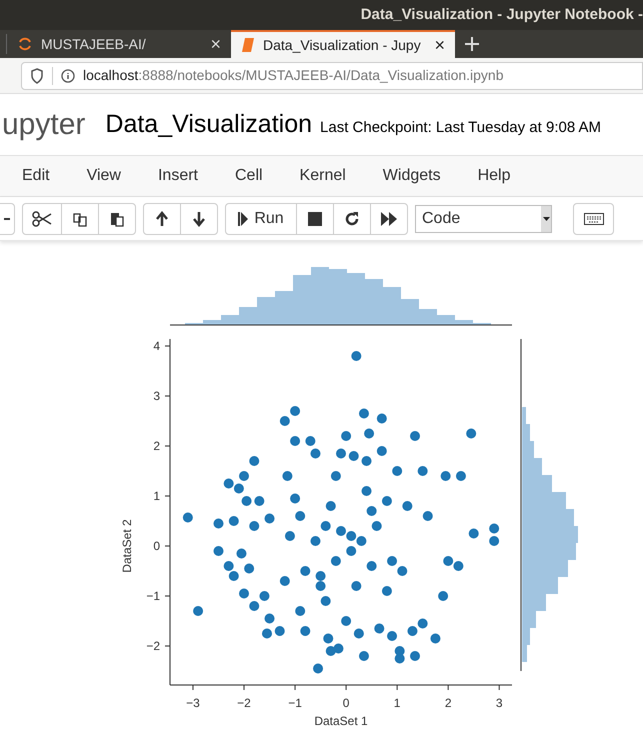  I want to click on scissors-icon, so click(42, 218).